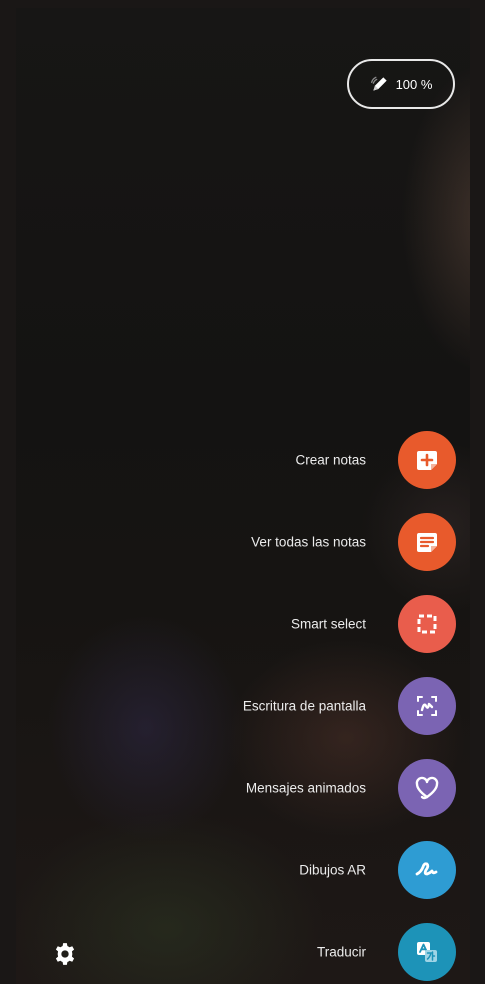 Image resolution: width=485 pixels, height=984 pixels. I want to click on s-pen-battery-level: 100 %, so click(414, 84).